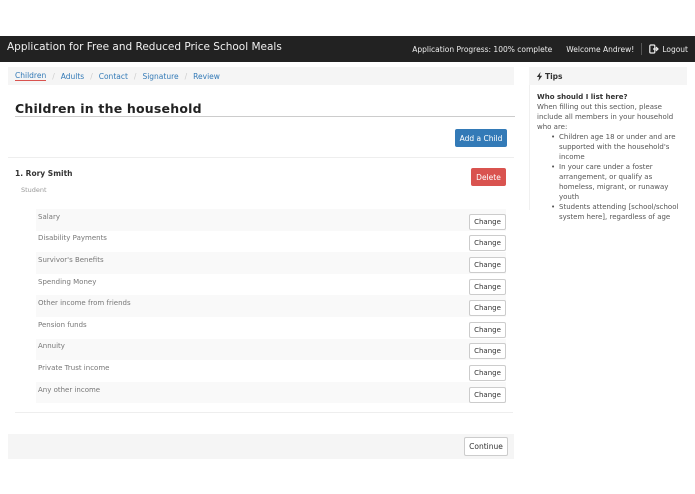  What do you see at coordinates (206, 76) in the screenshot?
I see `breadcrumb-review: Review` at bounding box center [206, 76].